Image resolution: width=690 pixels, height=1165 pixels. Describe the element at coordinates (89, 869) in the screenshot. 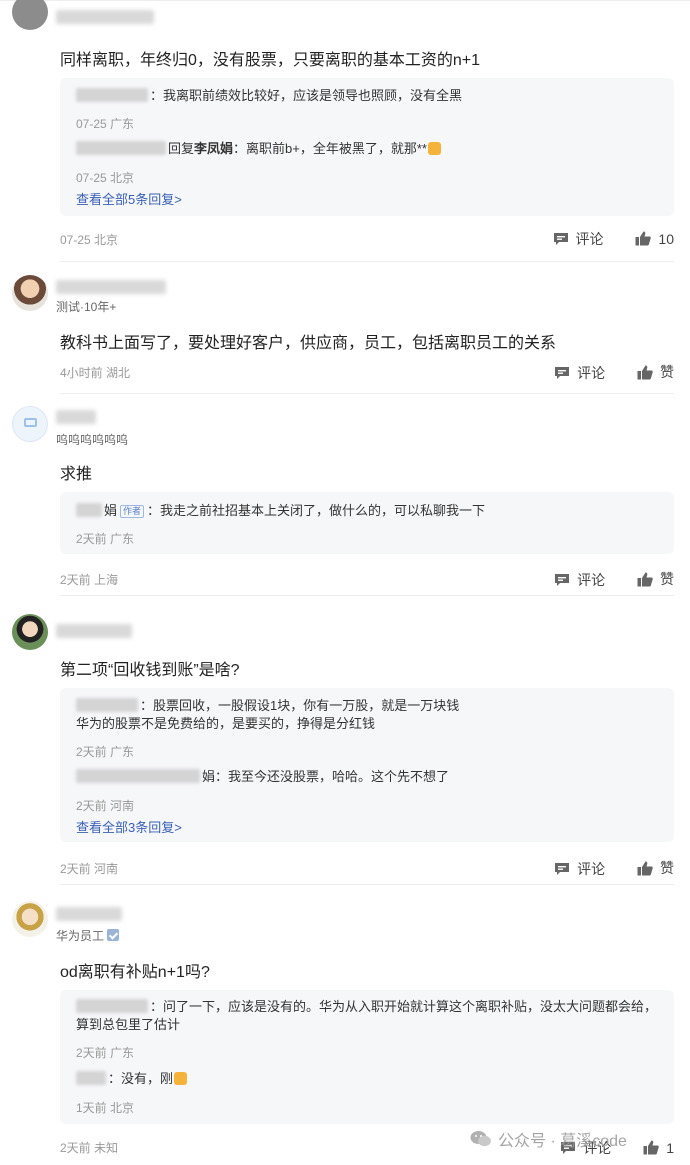

I see `comment-meta: 2天前 河南` at that location.